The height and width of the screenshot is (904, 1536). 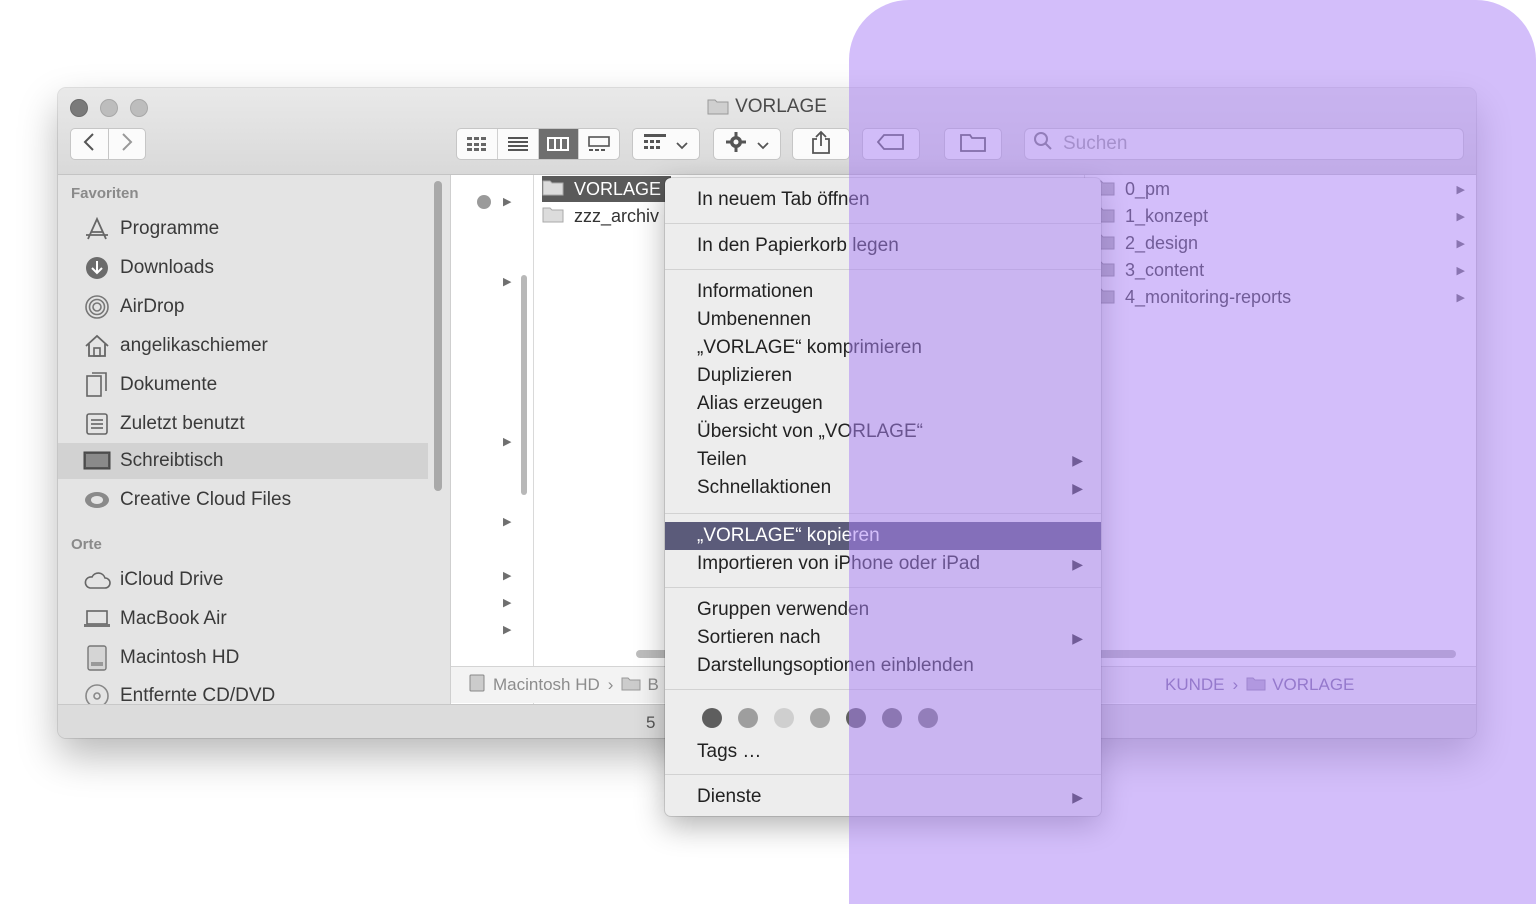 I want to click on window-title: VORLAGE, so click(x=767, y=108).